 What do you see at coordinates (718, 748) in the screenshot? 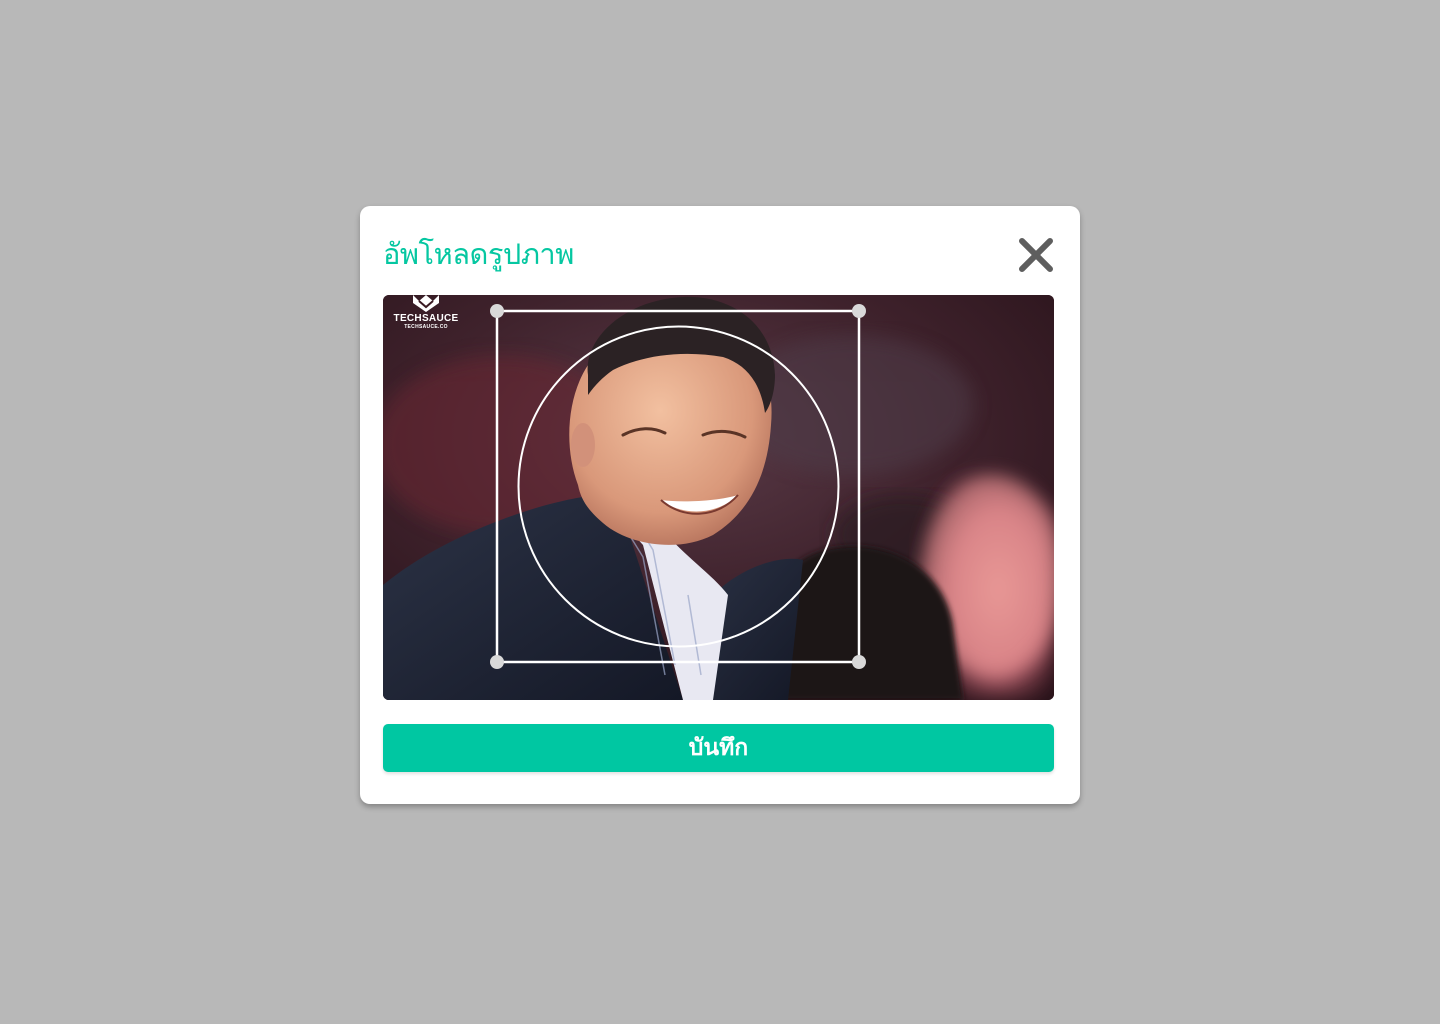
I see `save-button: บันทึก` at bounding box center [718, 748].